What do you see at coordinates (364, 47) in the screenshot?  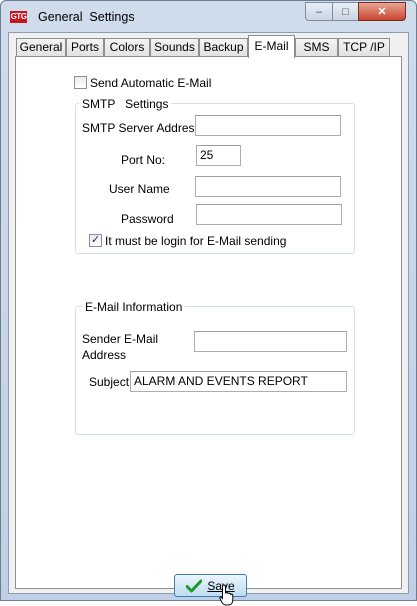 I see `tab-tcpip: TCP /IP` at bounding box center [364, 47].